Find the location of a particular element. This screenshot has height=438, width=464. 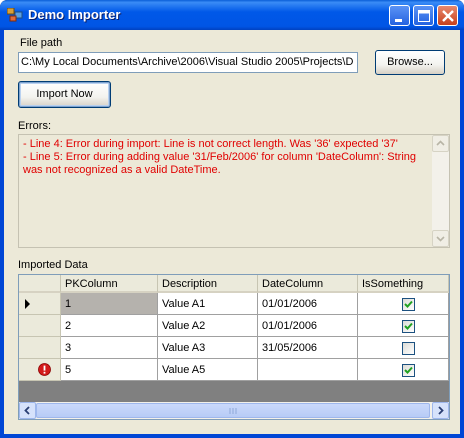

column-header-pkcolumn: PKColumn is located at coordinates (109, 284).